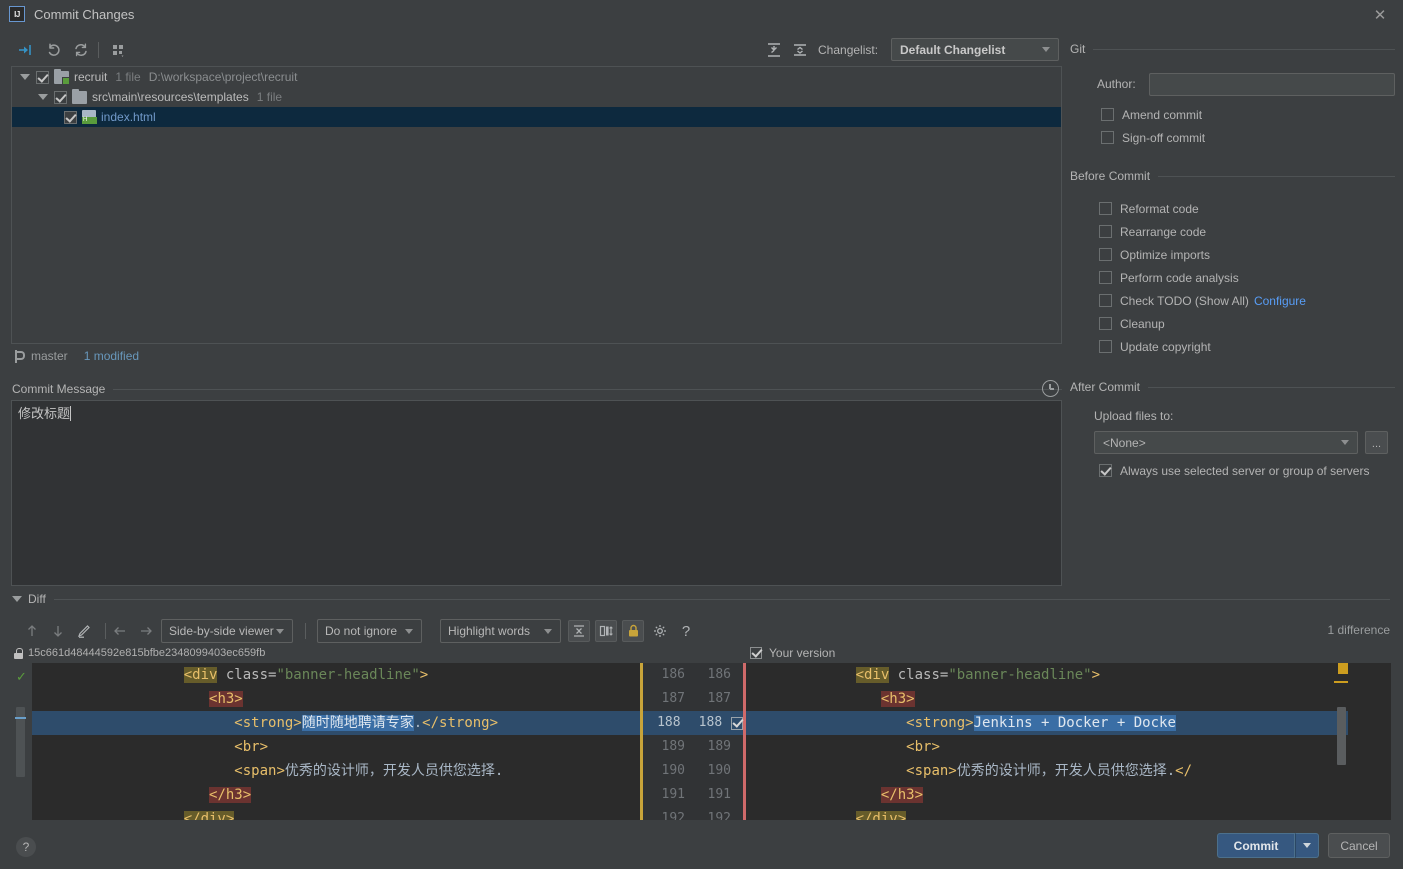 This screenshot has width=1403, height=869. What do you see at coordinates (369, 771) in the screenshot?
I see `code-line: <span>优秀的设计师，开发人员供您选择.` at bounding box center [369, 771].